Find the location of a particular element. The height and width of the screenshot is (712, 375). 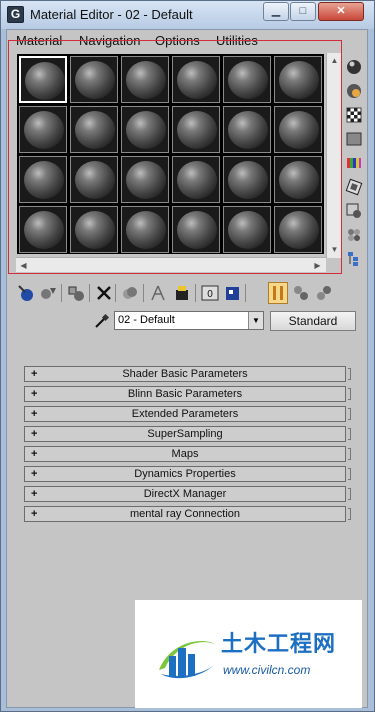

eyedropper-icon is located at coordinates (102, 320).